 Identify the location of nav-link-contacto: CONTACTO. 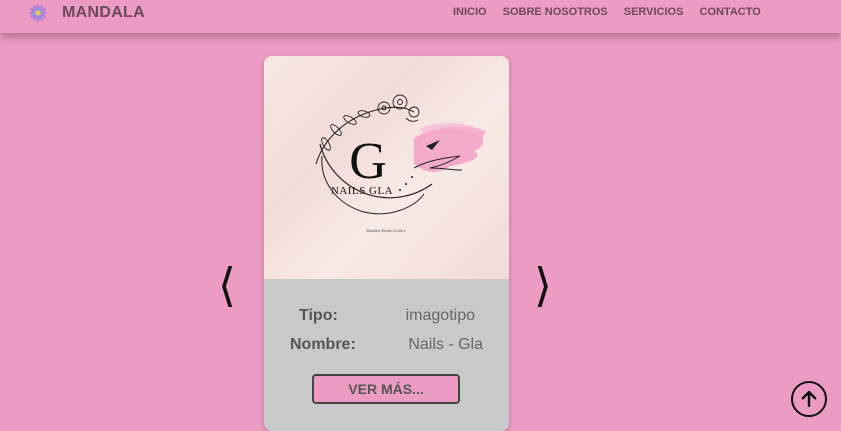
(729, 12).